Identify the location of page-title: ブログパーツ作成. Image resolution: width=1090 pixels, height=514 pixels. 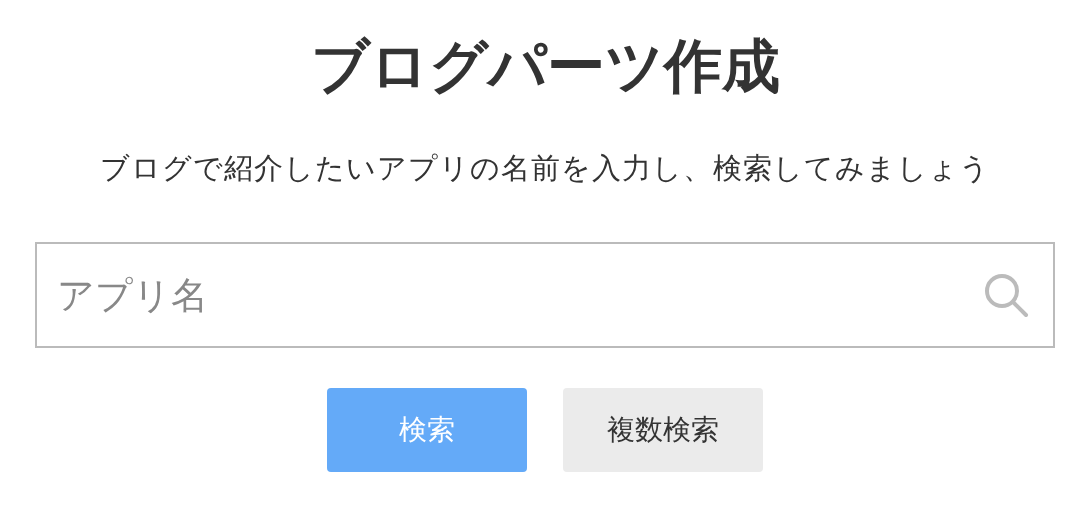
(545, 66).